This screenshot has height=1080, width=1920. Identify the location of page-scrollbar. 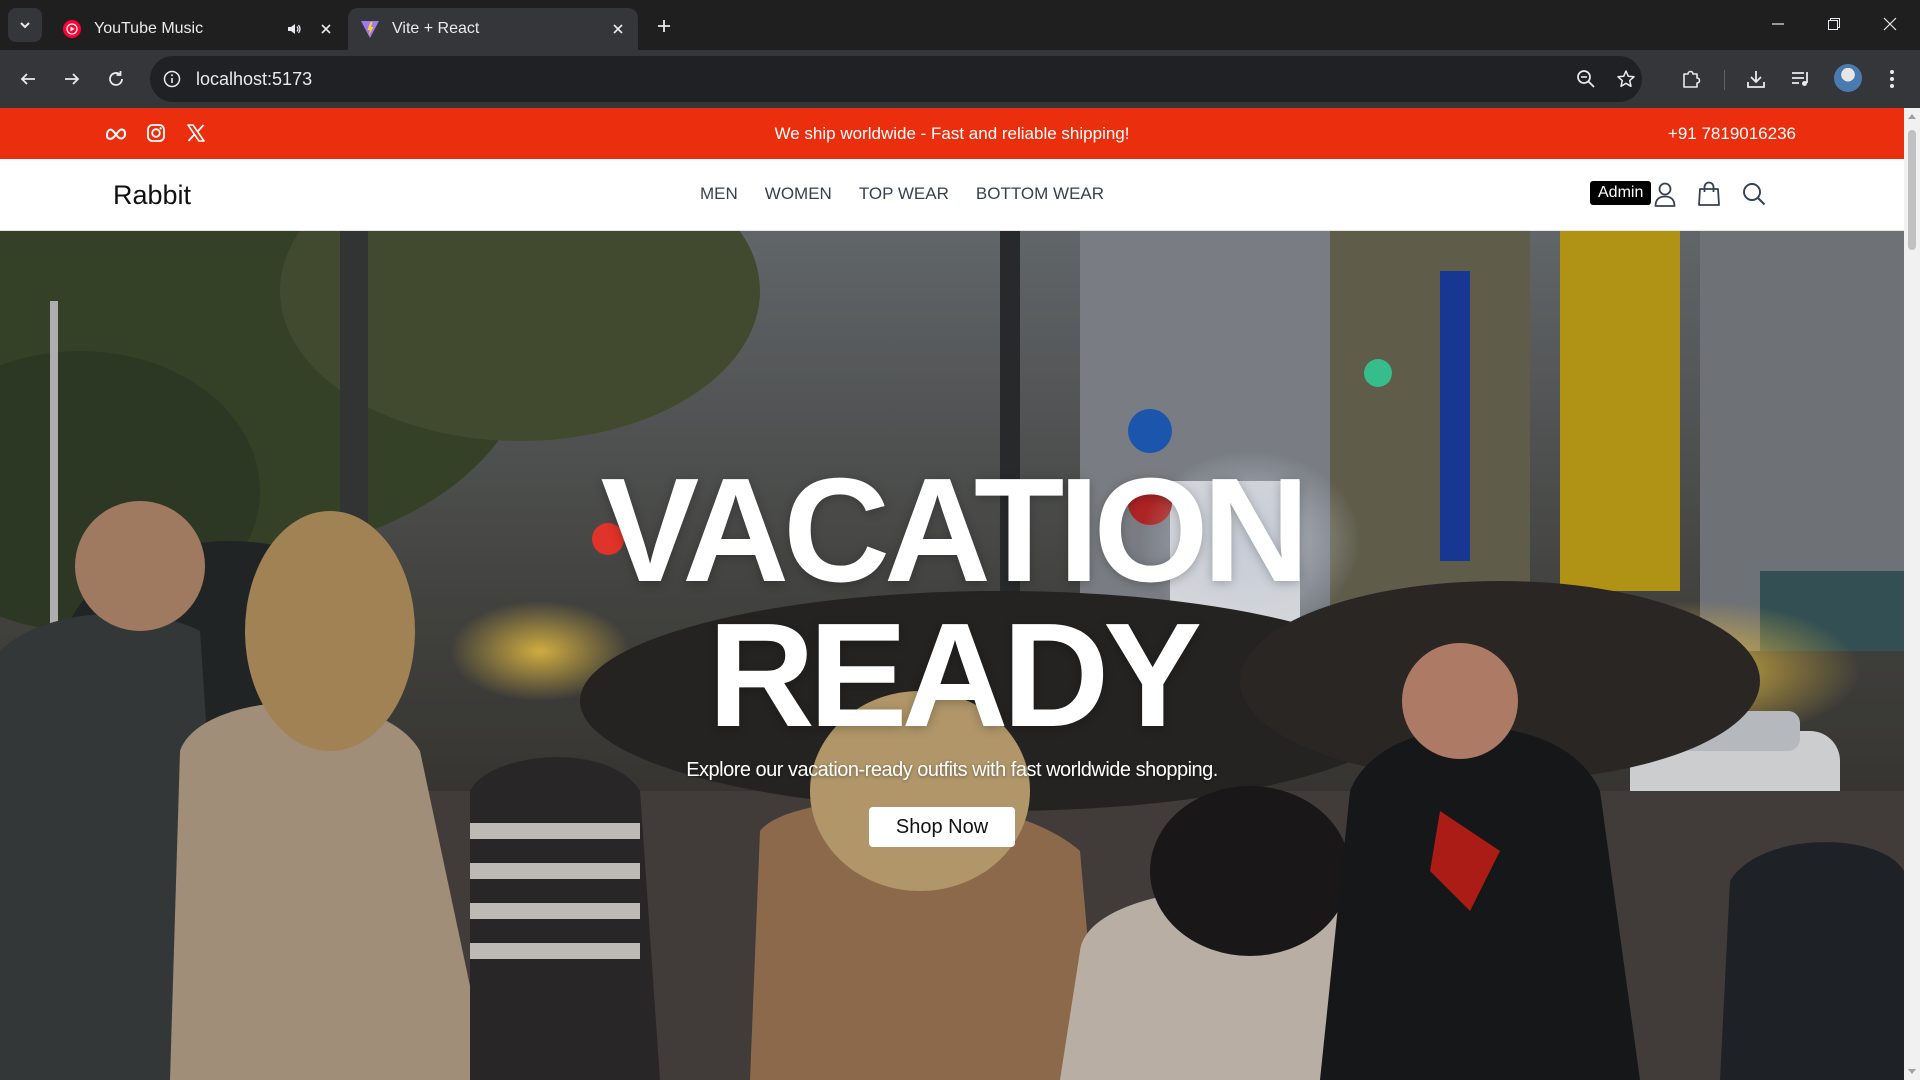
(1912, 594).